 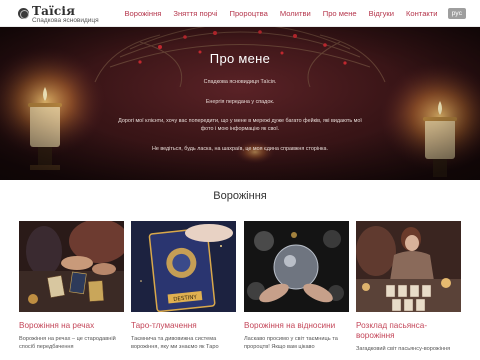 I want to click on nav-item-contacts: Контакти, so click(x=422, y=13).